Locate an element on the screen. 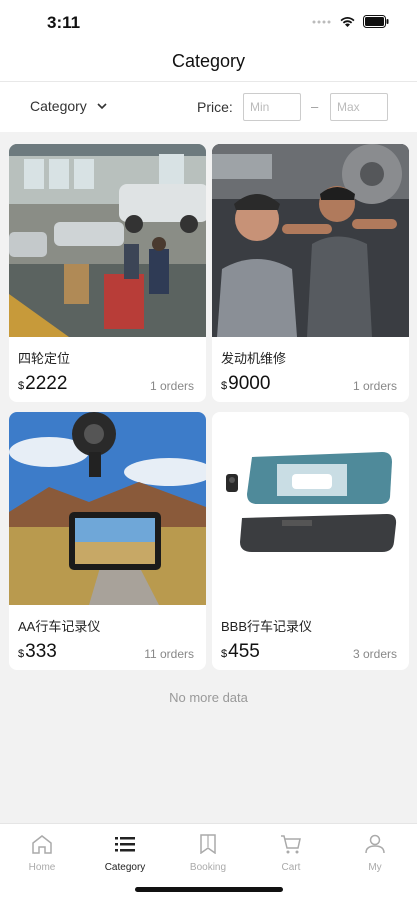 The height and width of the screenshot is (900, 417). cart-icon is located at coordinates (291, 844).